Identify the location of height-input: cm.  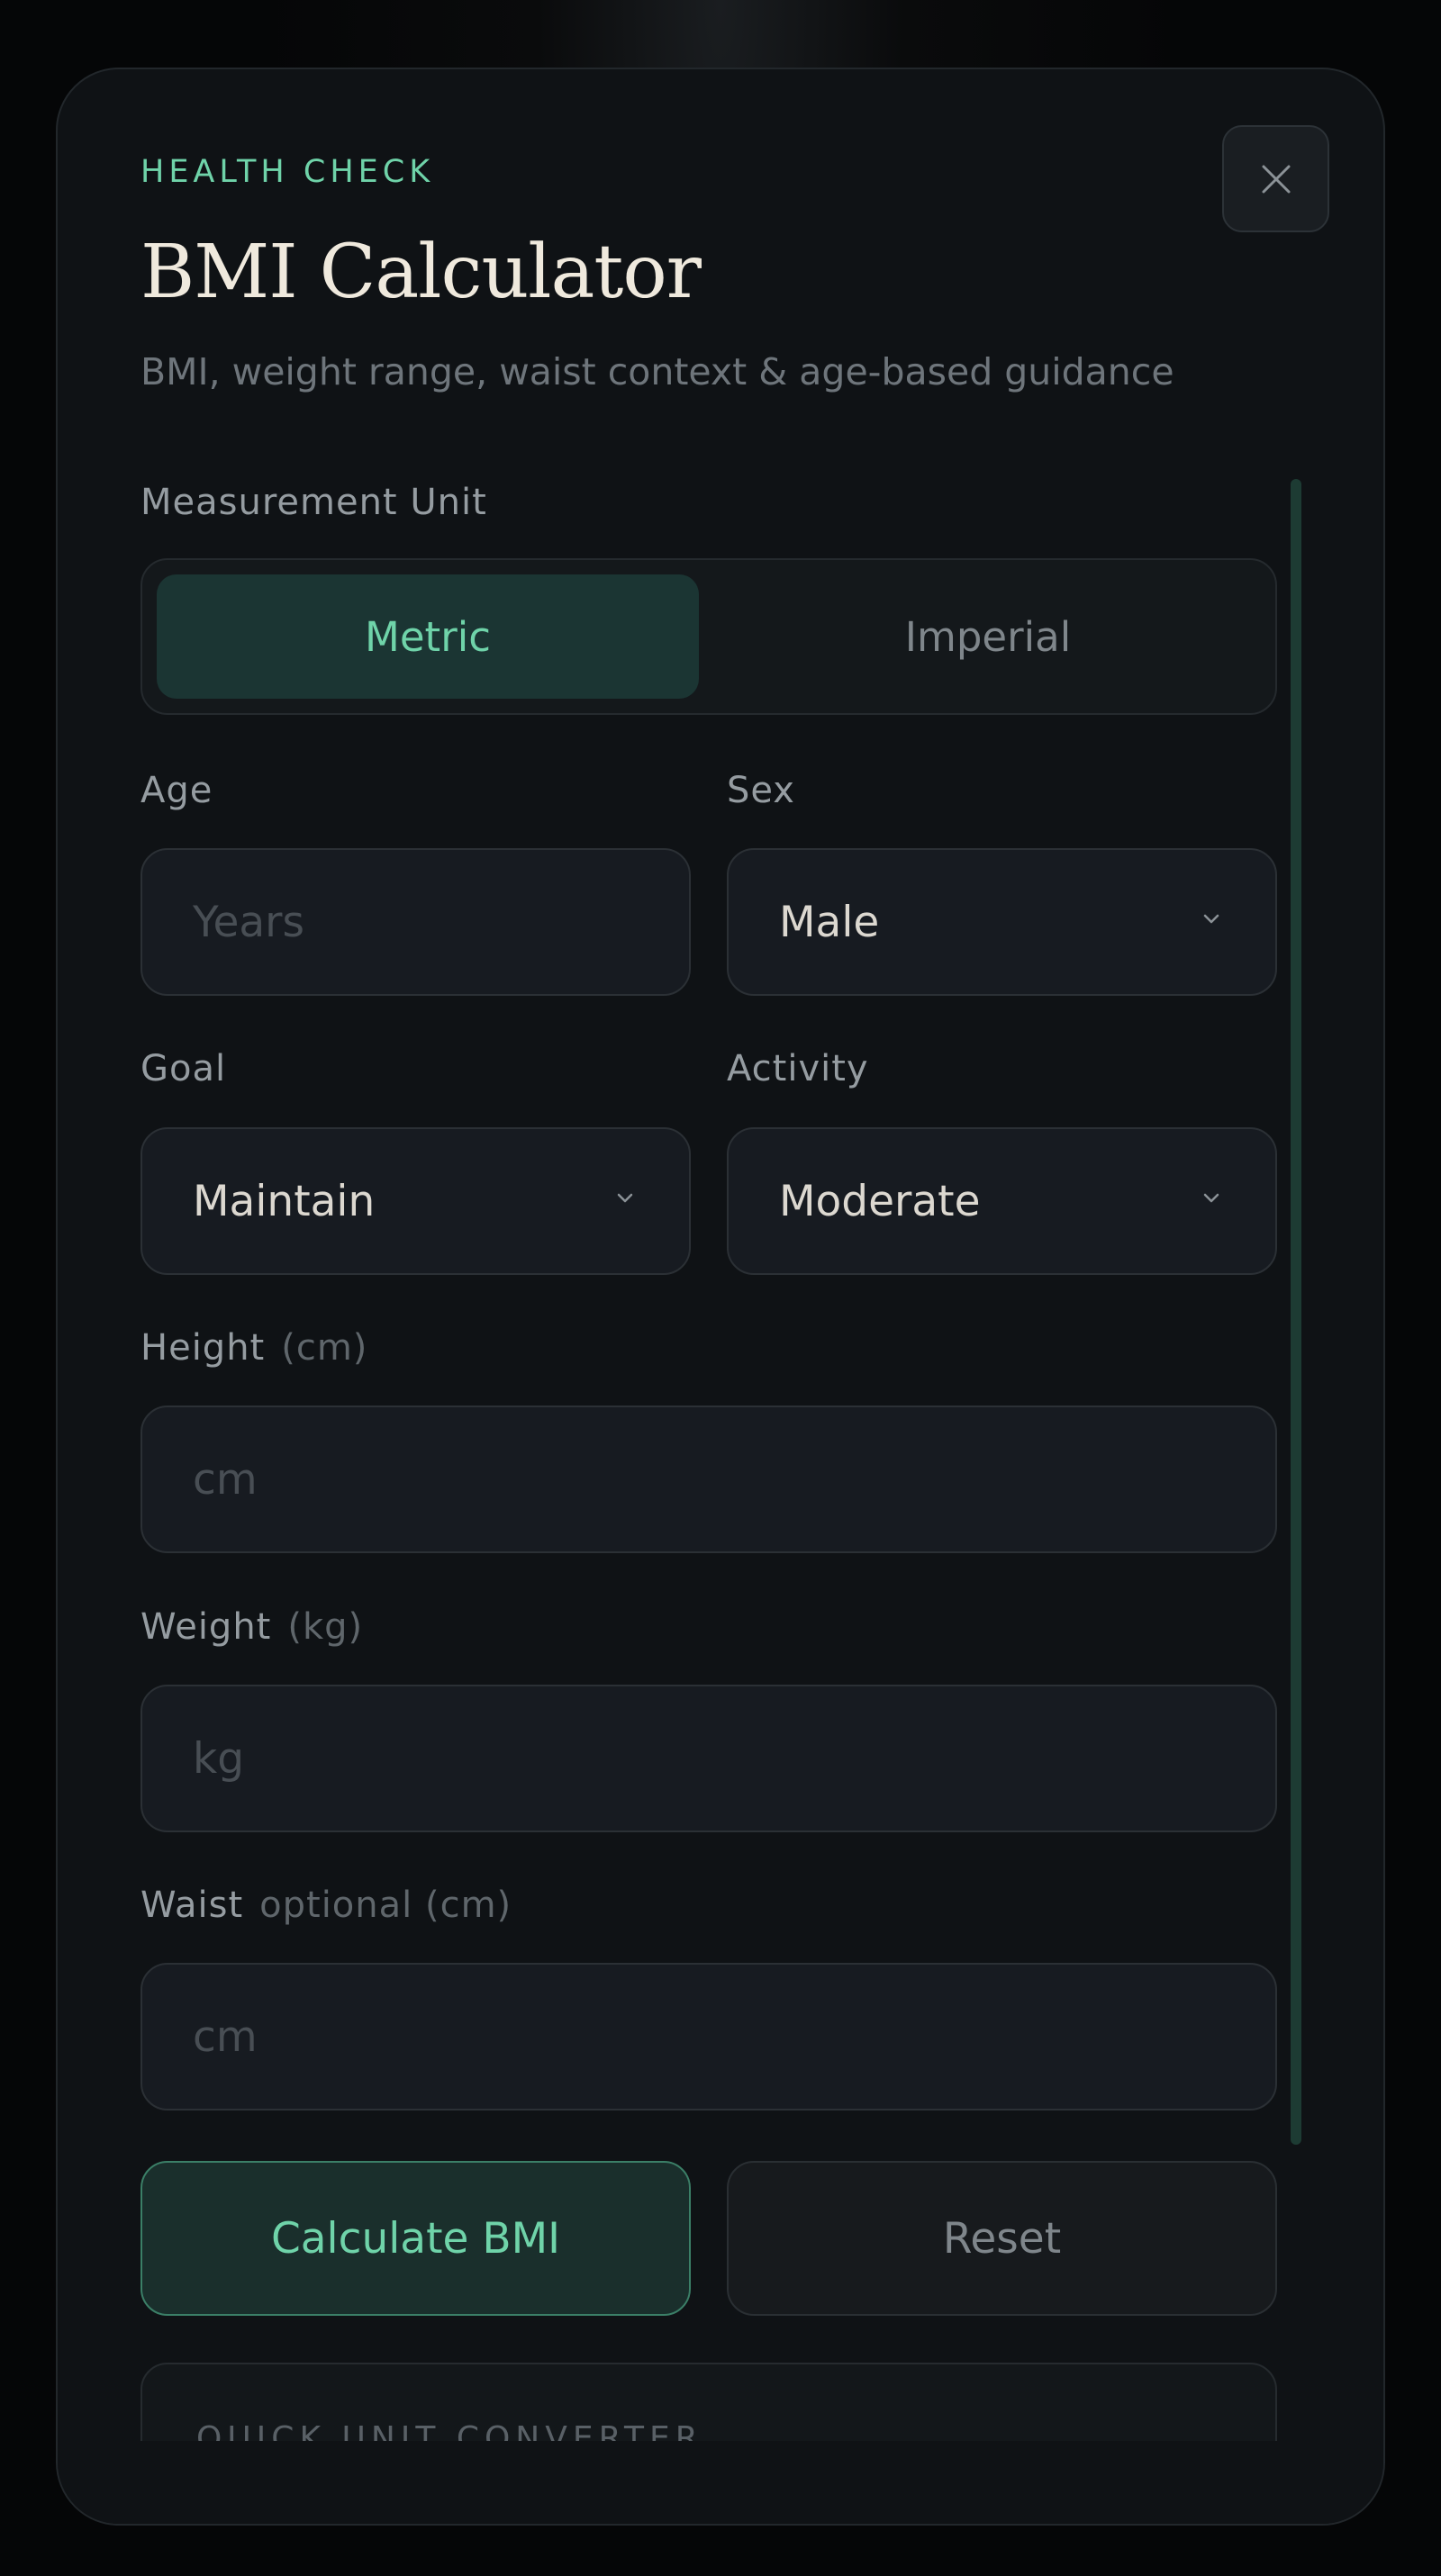
(708, 1479).